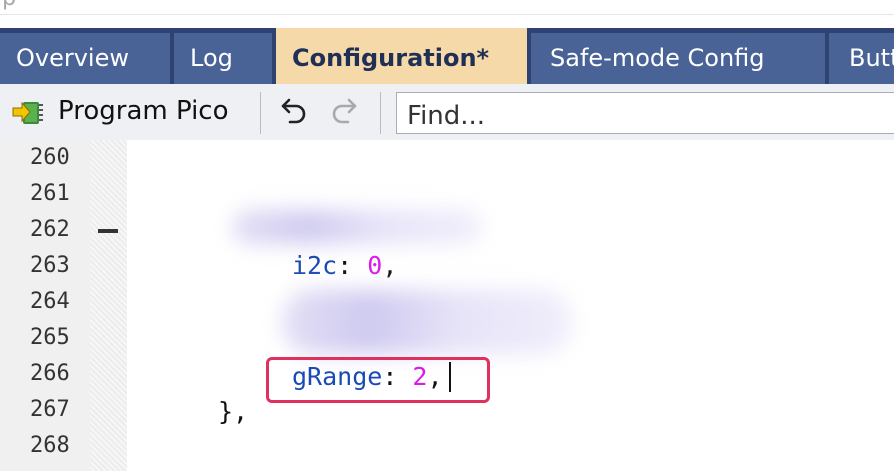 Image resolution: width=894 pixels, height=471 pixels. What do you see at coordinates (50, 193) in the screenshot?
I see `line-number: 261` at bounding box center [50, 193].